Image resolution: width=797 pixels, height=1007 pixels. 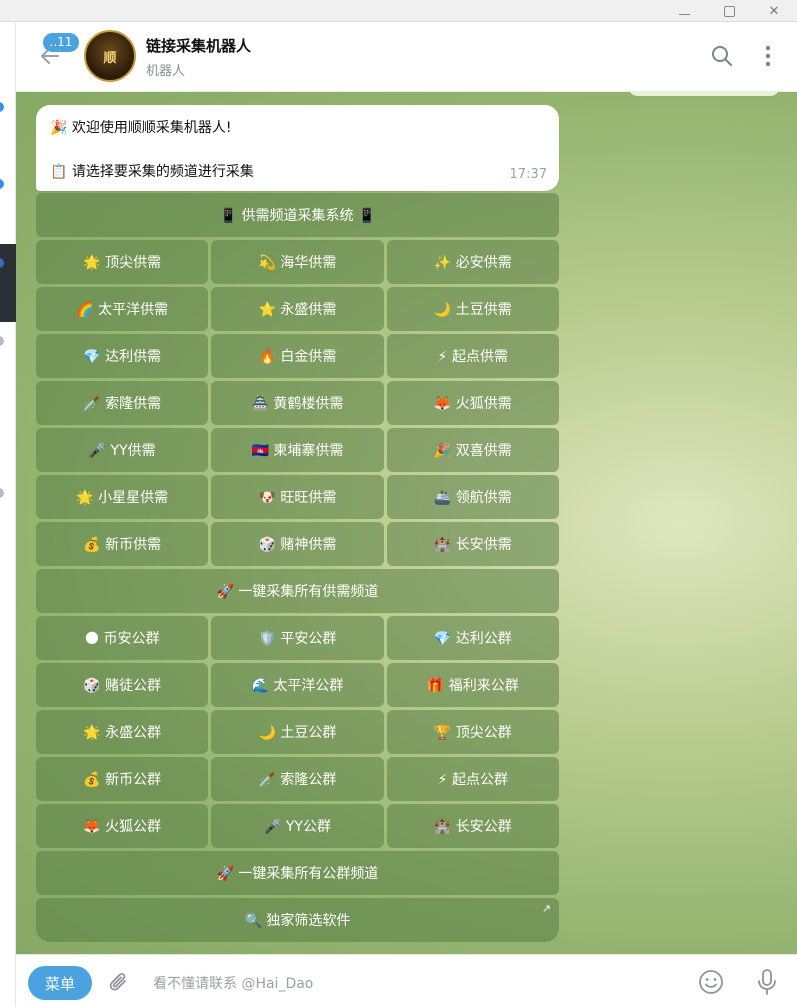 I want to click on keyboard-button: 🏆 顶尖公群, so click(x=472, y=732).